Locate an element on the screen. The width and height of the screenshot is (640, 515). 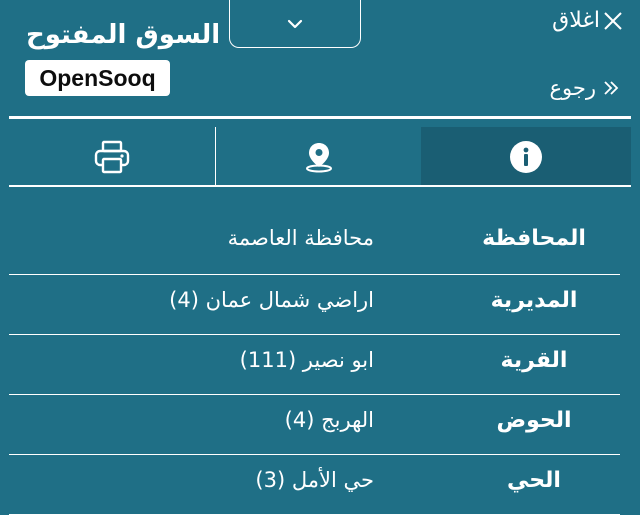
header-divider is located at coordinates (320, 117).